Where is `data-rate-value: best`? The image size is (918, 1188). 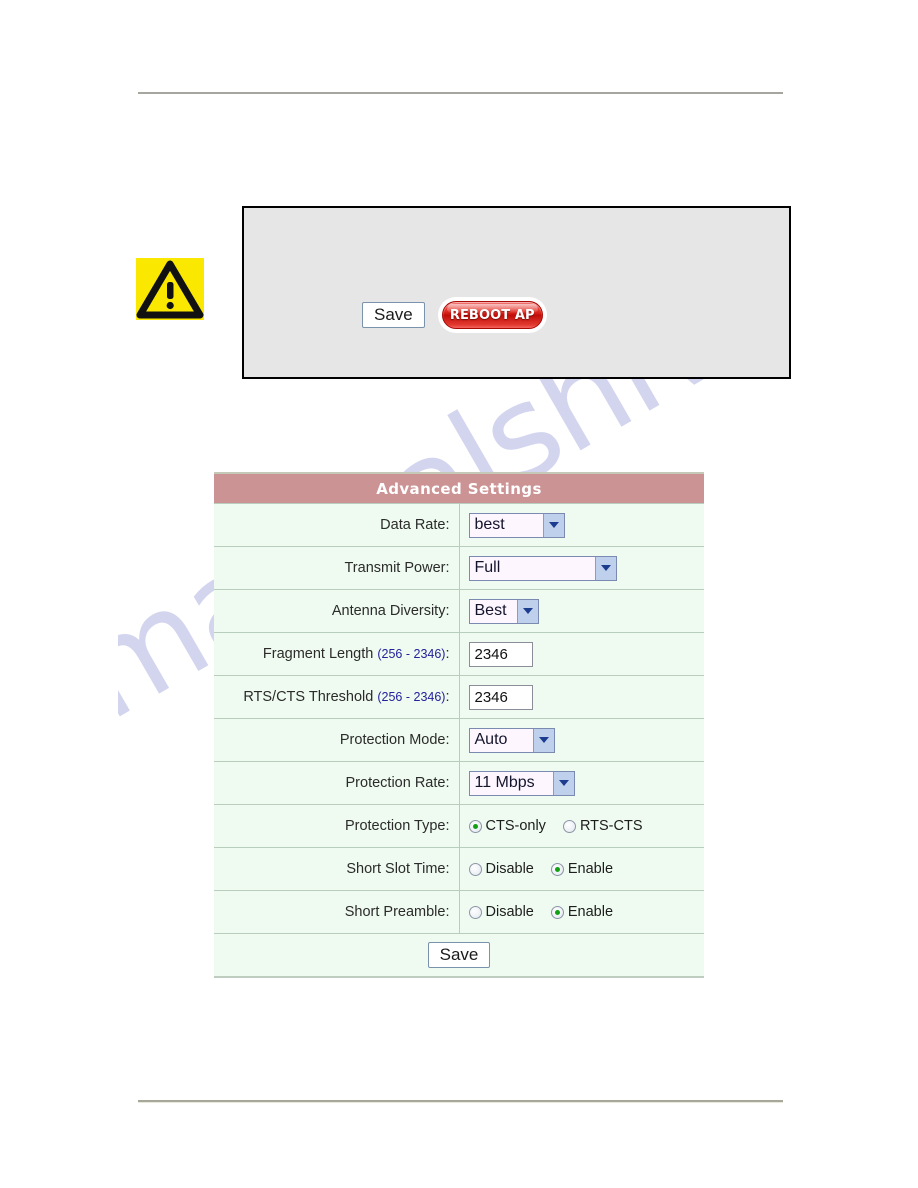
data-rate-value: best is located at coordinates (489, 524).